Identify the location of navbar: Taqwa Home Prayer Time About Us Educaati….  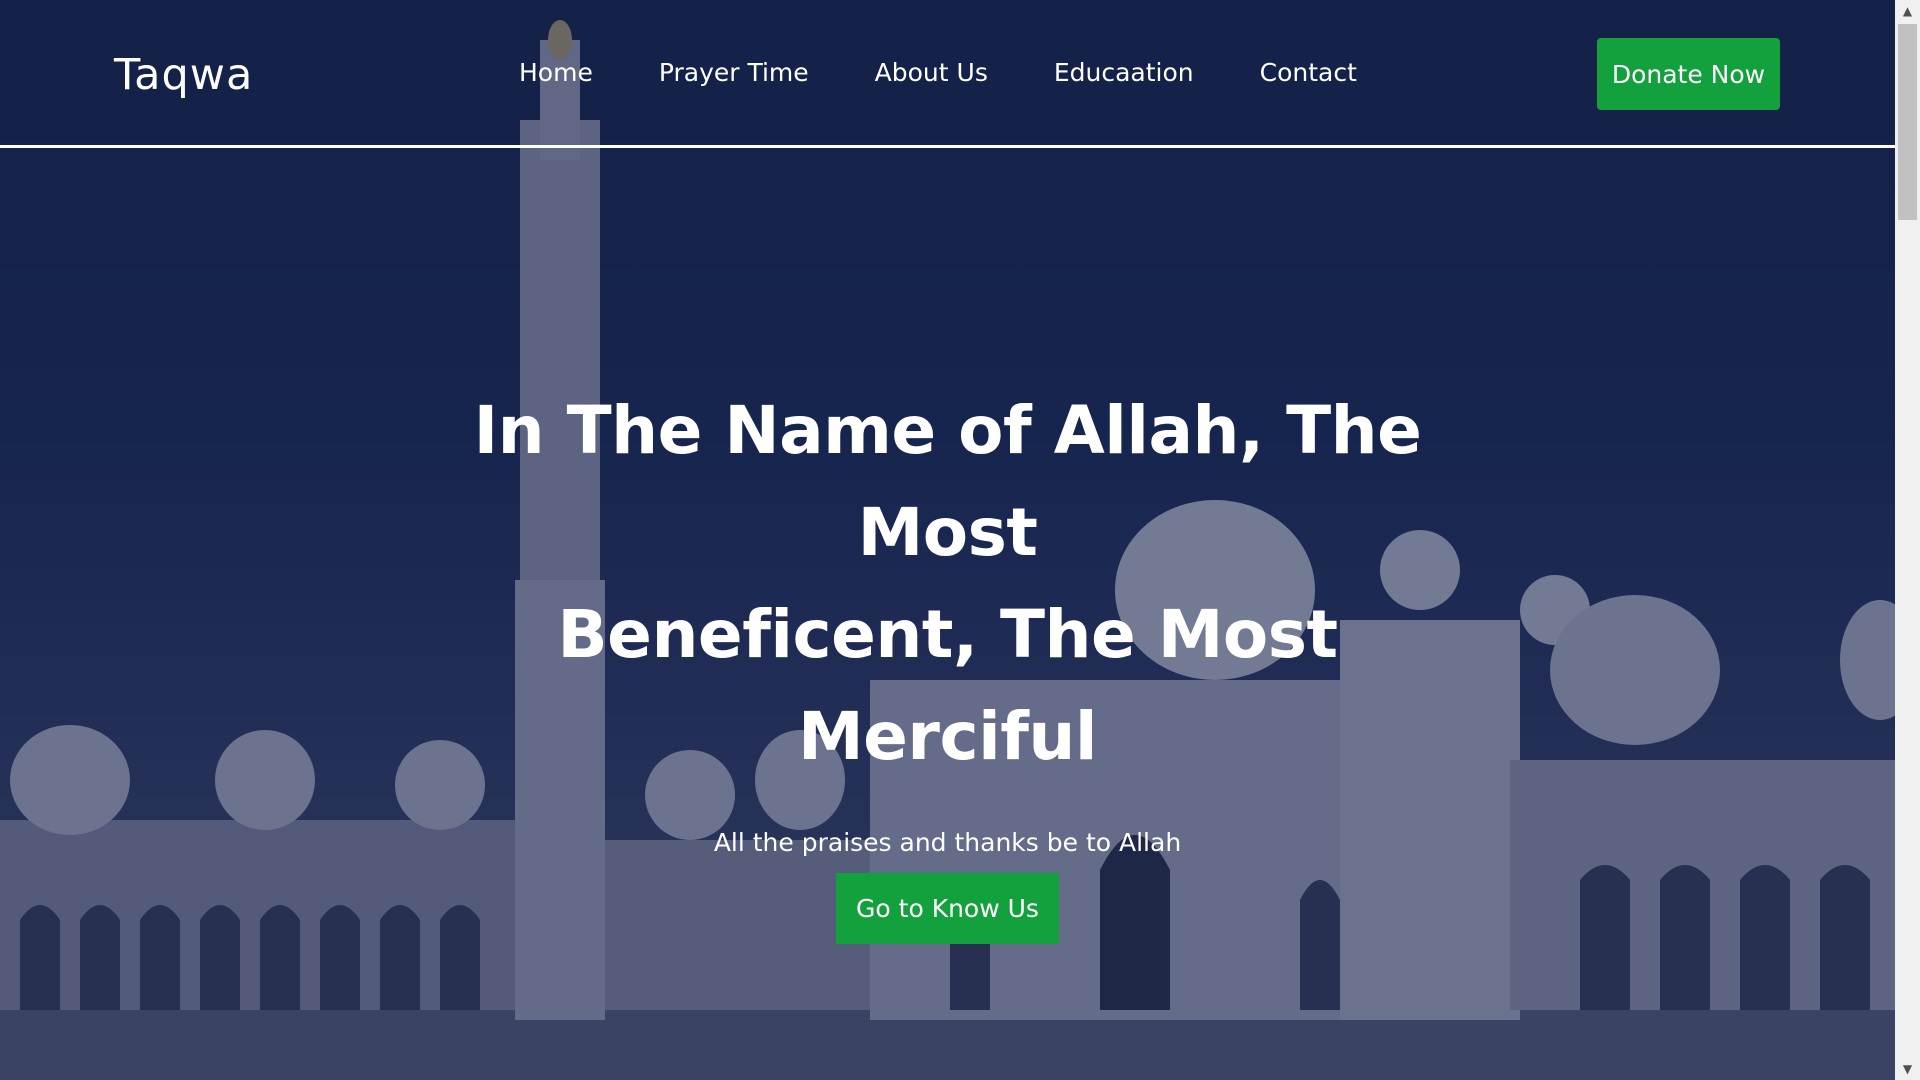
(947, 74).